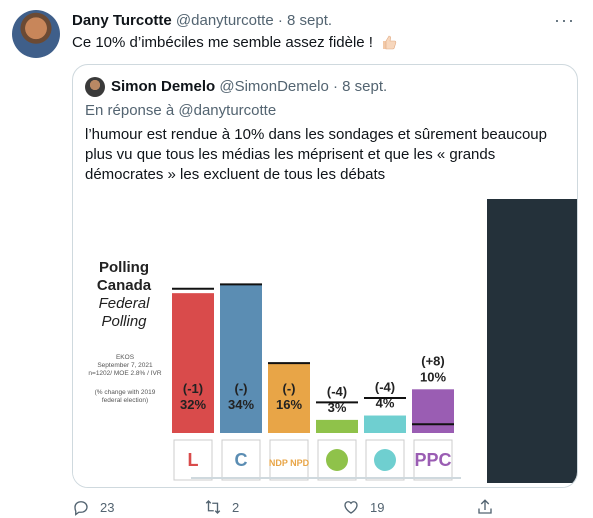 The image size is (593, 518). Describe the element at coordinates (36, 34) in the screenshot. I see `author-avatar` at that location.